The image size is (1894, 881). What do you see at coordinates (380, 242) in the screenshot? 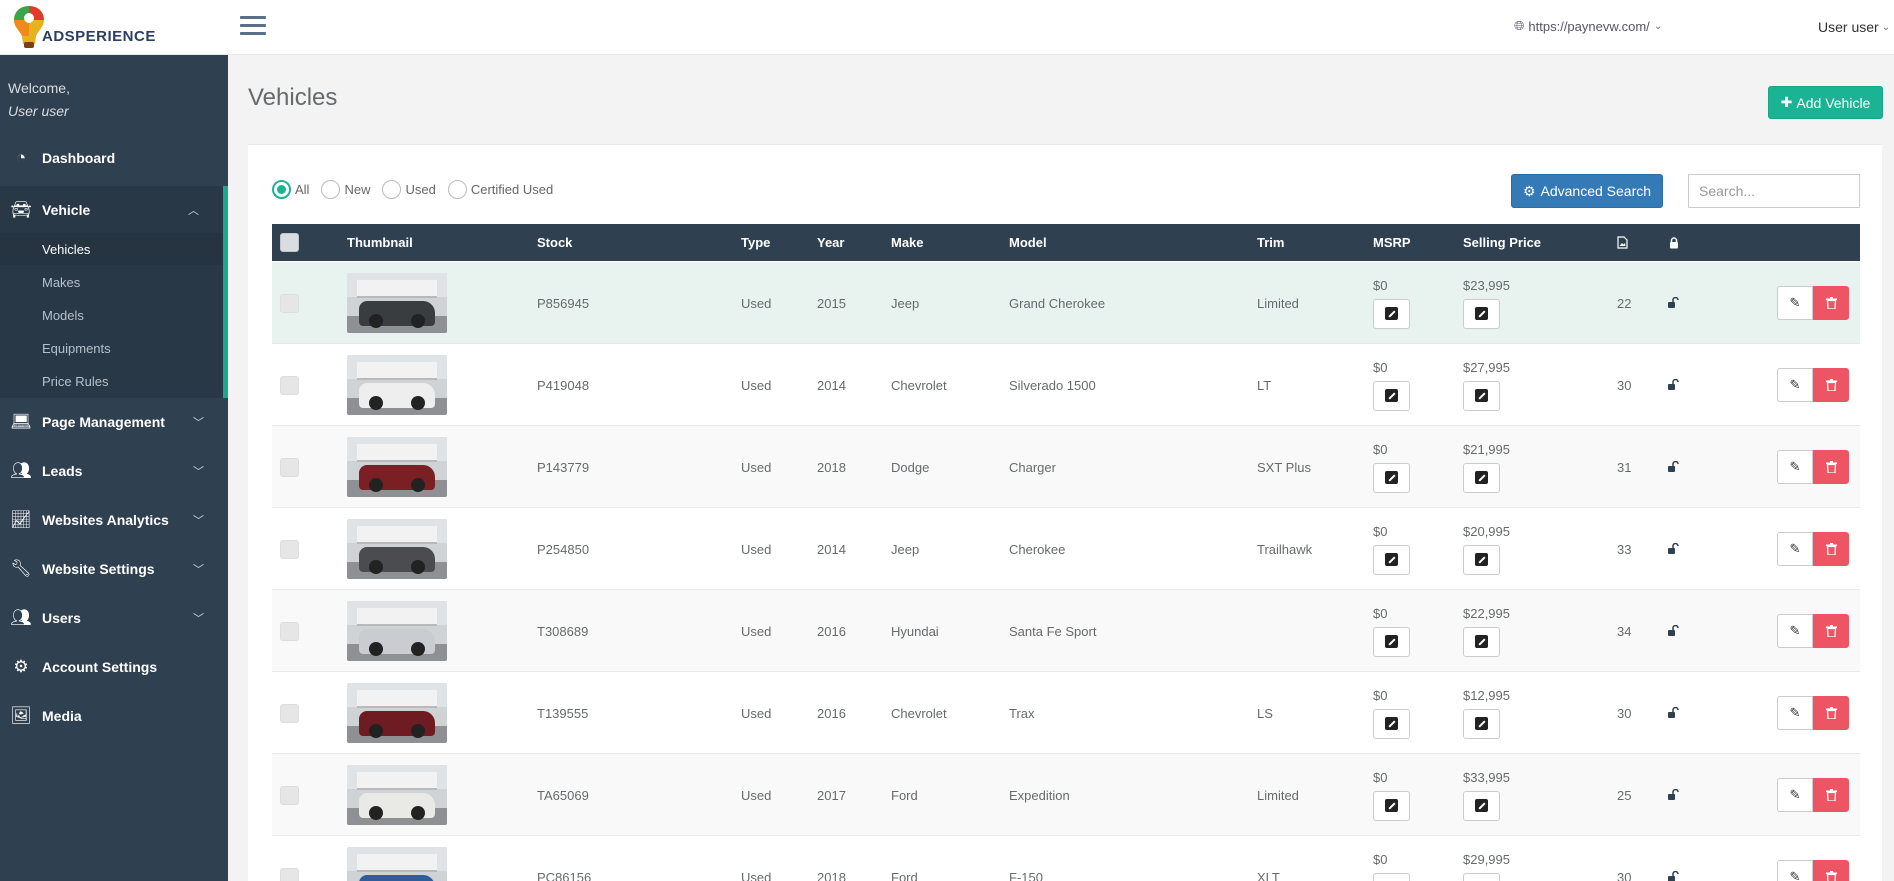
I see `column-header-thumbnail: Thumbnail` at bounding box center [380, 242].